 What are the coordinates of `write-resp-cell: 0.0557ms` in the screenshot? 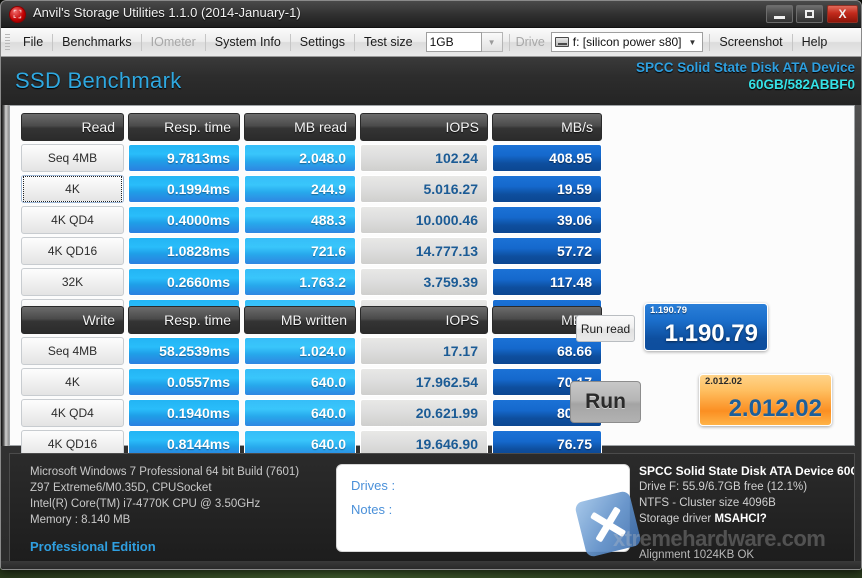 It's located at (184, 382).